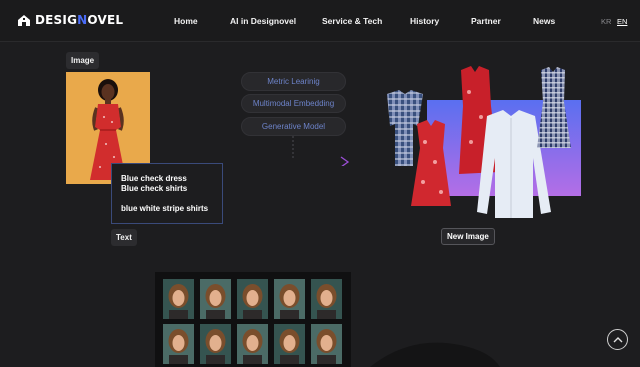  Describe the element at coordinates (352, 21) in the screenshot. I see `nav-service-tech: Service & Tech` at that location.